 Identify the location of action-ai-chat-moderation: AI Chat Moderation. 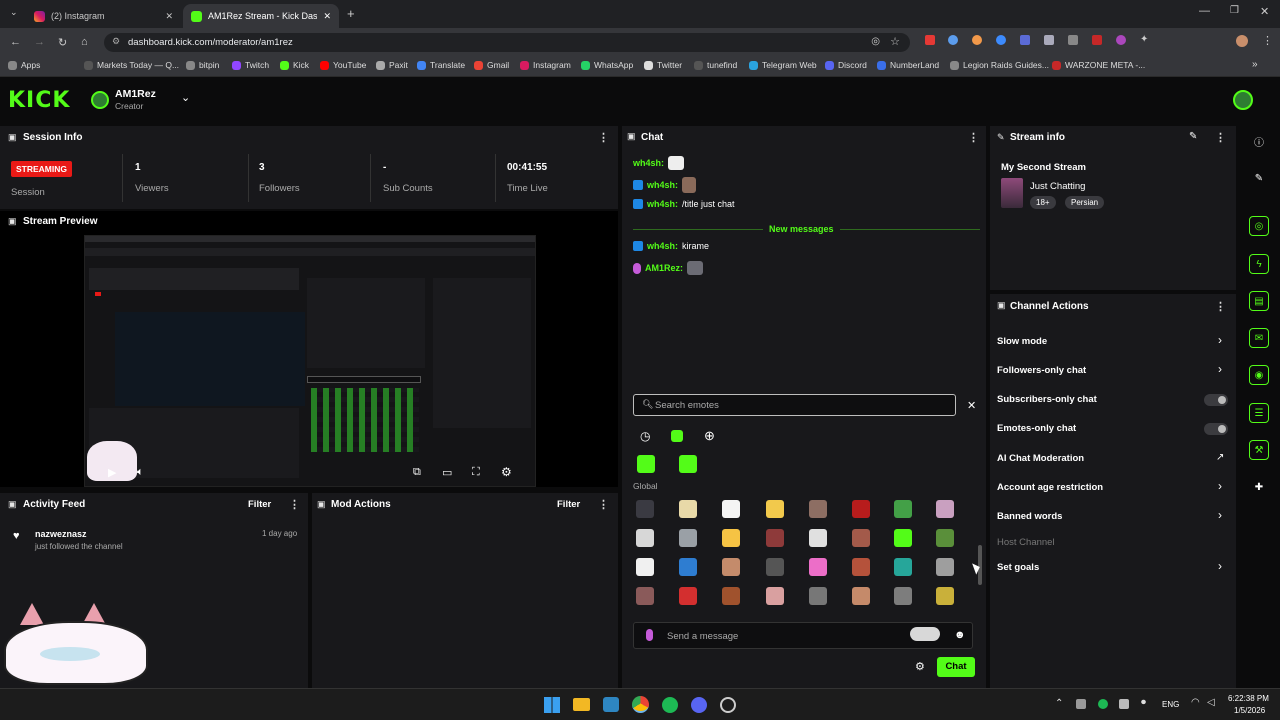
(1040, 458).